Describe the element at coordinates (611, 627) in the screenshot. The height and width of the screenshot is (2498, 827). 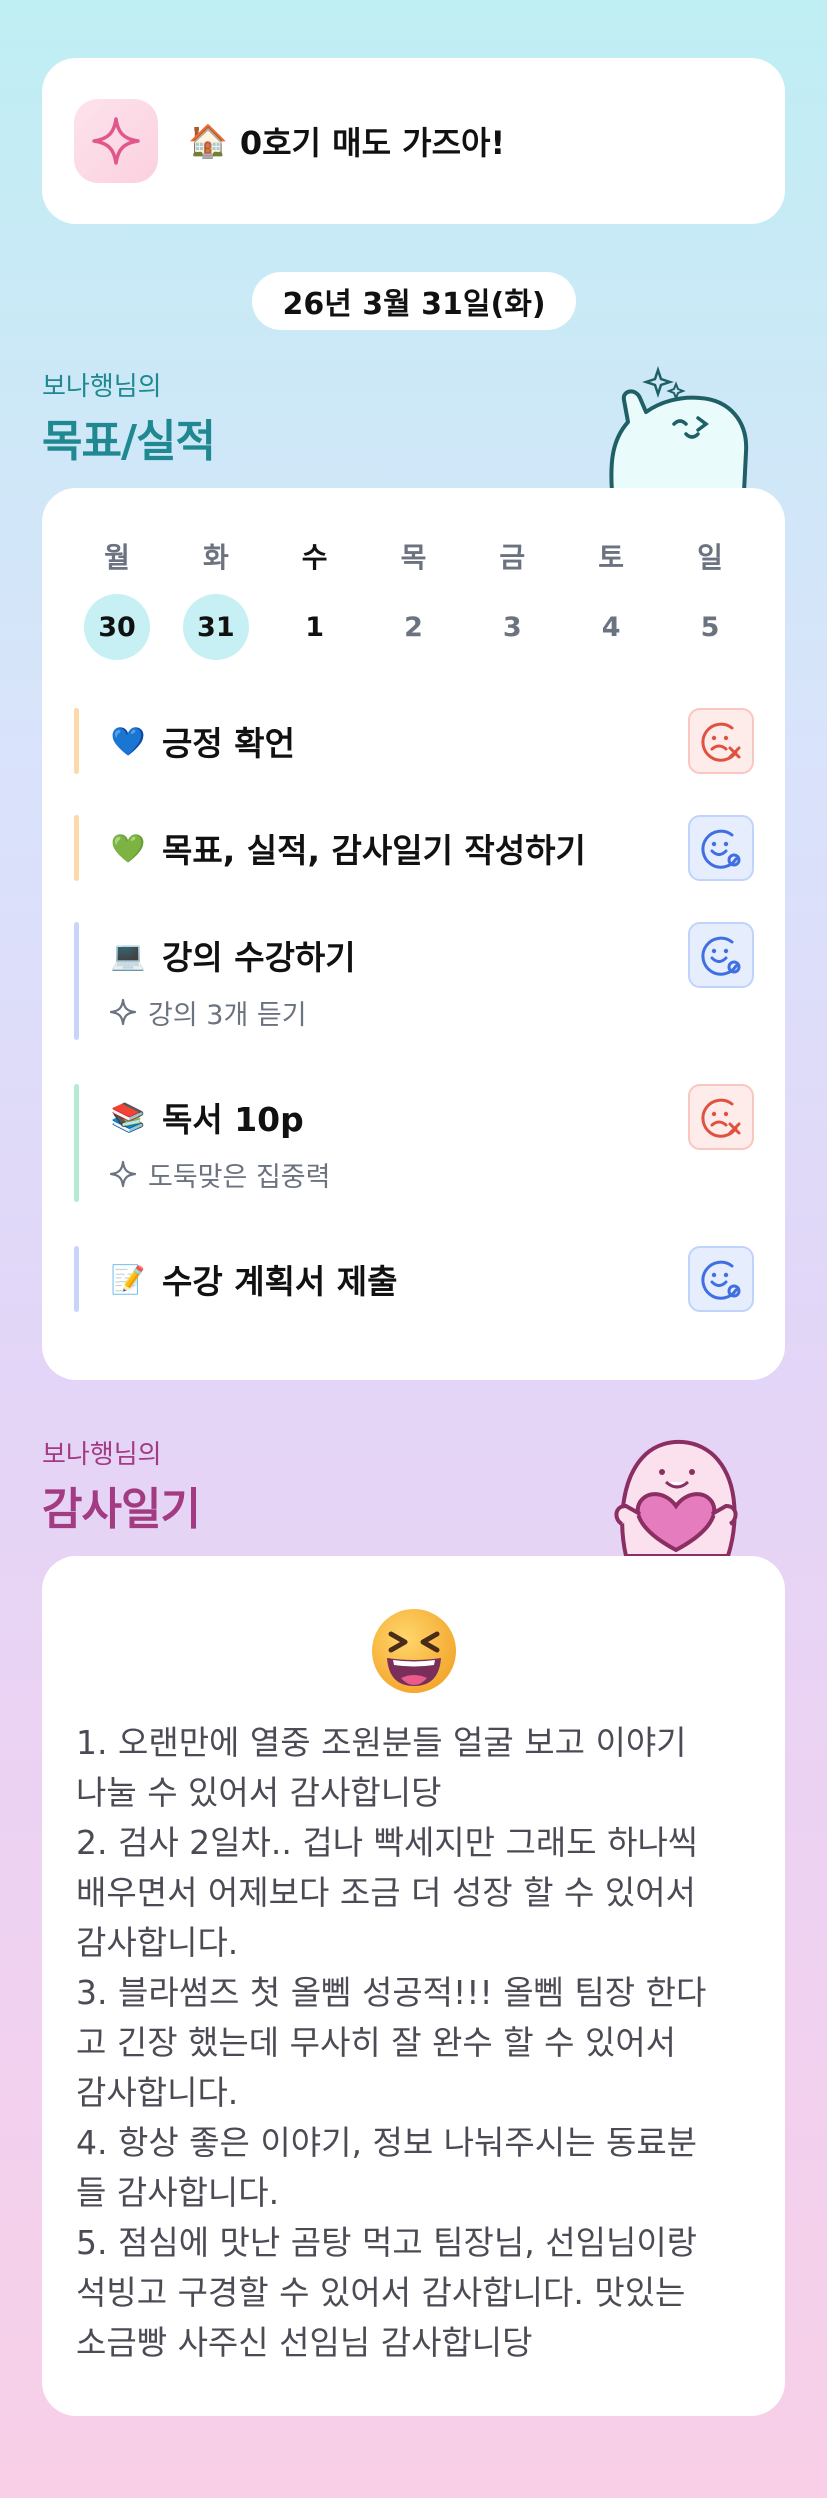
I see `date-4: 4` at that location.